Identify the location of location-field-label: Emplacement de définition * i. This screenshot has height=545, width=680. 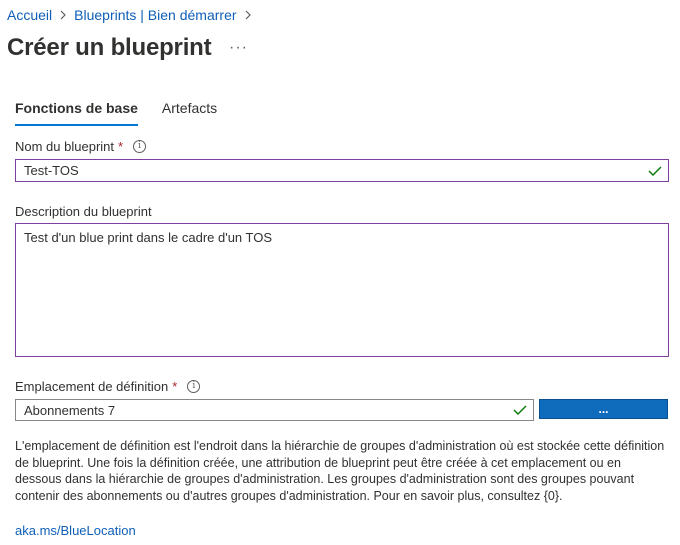
(108, 386).